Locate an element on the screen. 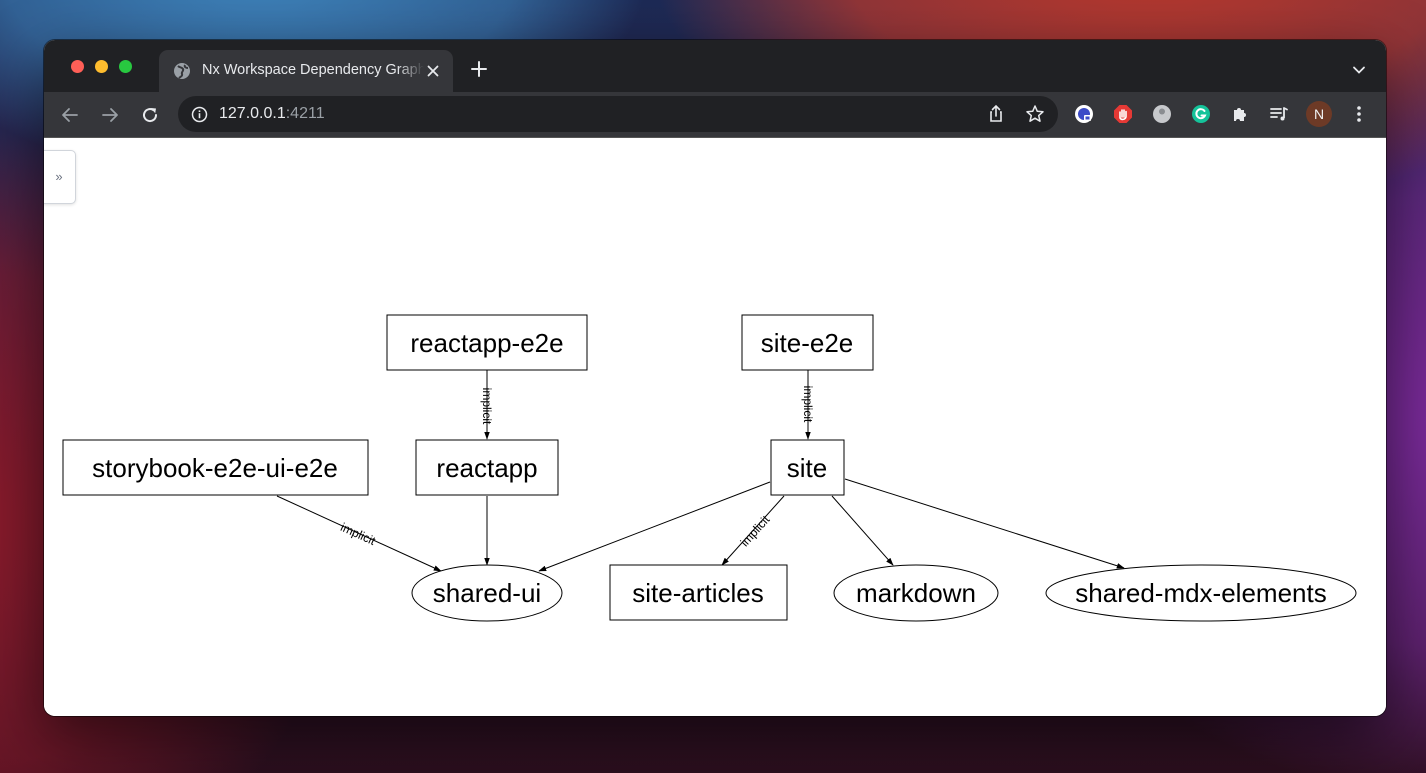  profile-avatar: N is located at coordinates (1319, 114).